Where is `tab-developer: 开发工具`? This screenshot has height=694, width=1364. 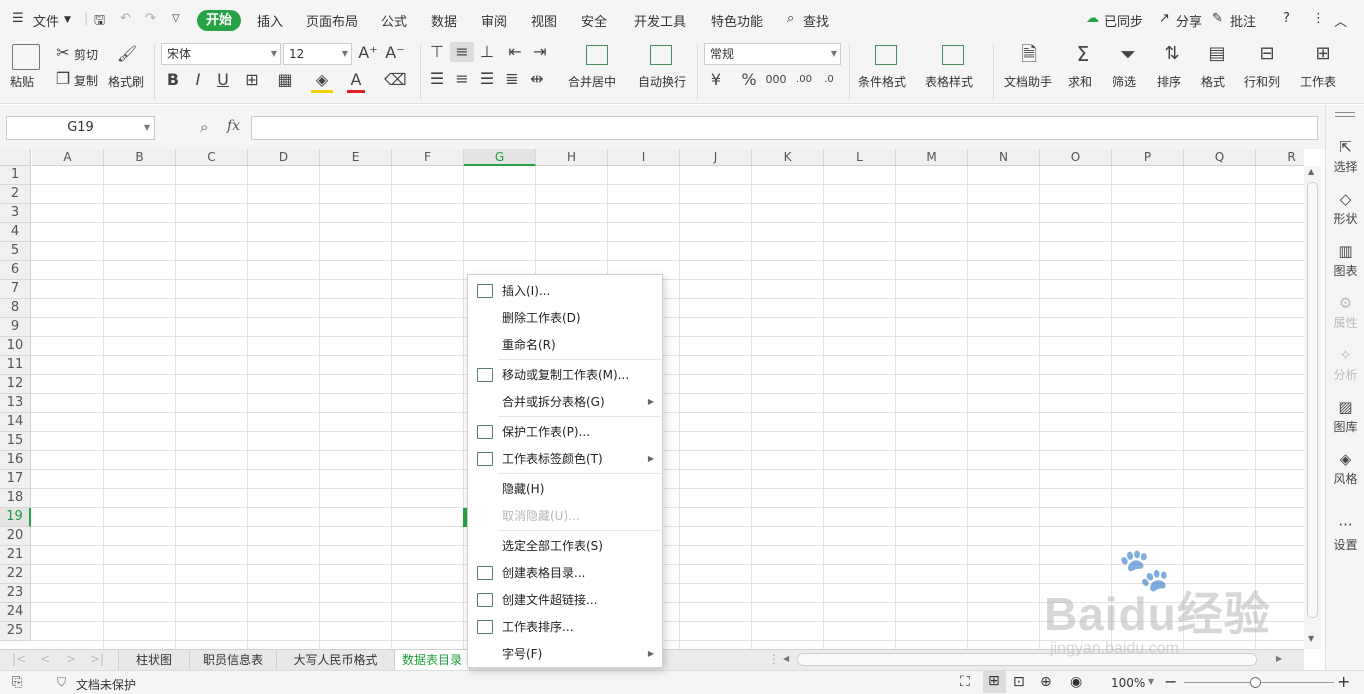
tab-developer: 开发工具 is located at coordinates (660, 20).